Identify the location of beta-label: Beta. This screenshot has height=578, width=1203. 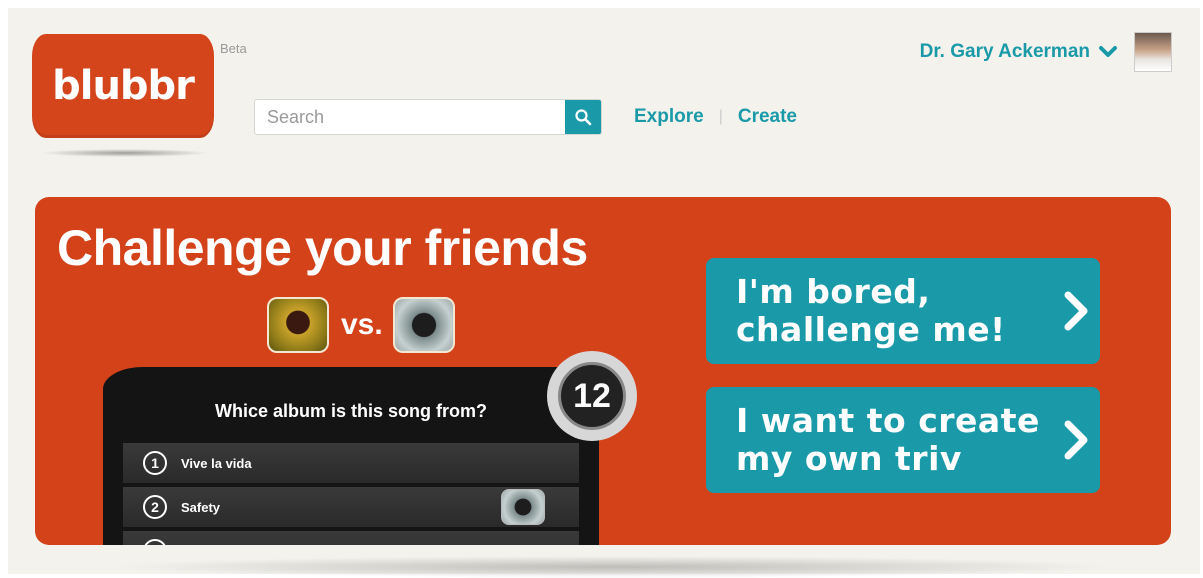
(233, 48).